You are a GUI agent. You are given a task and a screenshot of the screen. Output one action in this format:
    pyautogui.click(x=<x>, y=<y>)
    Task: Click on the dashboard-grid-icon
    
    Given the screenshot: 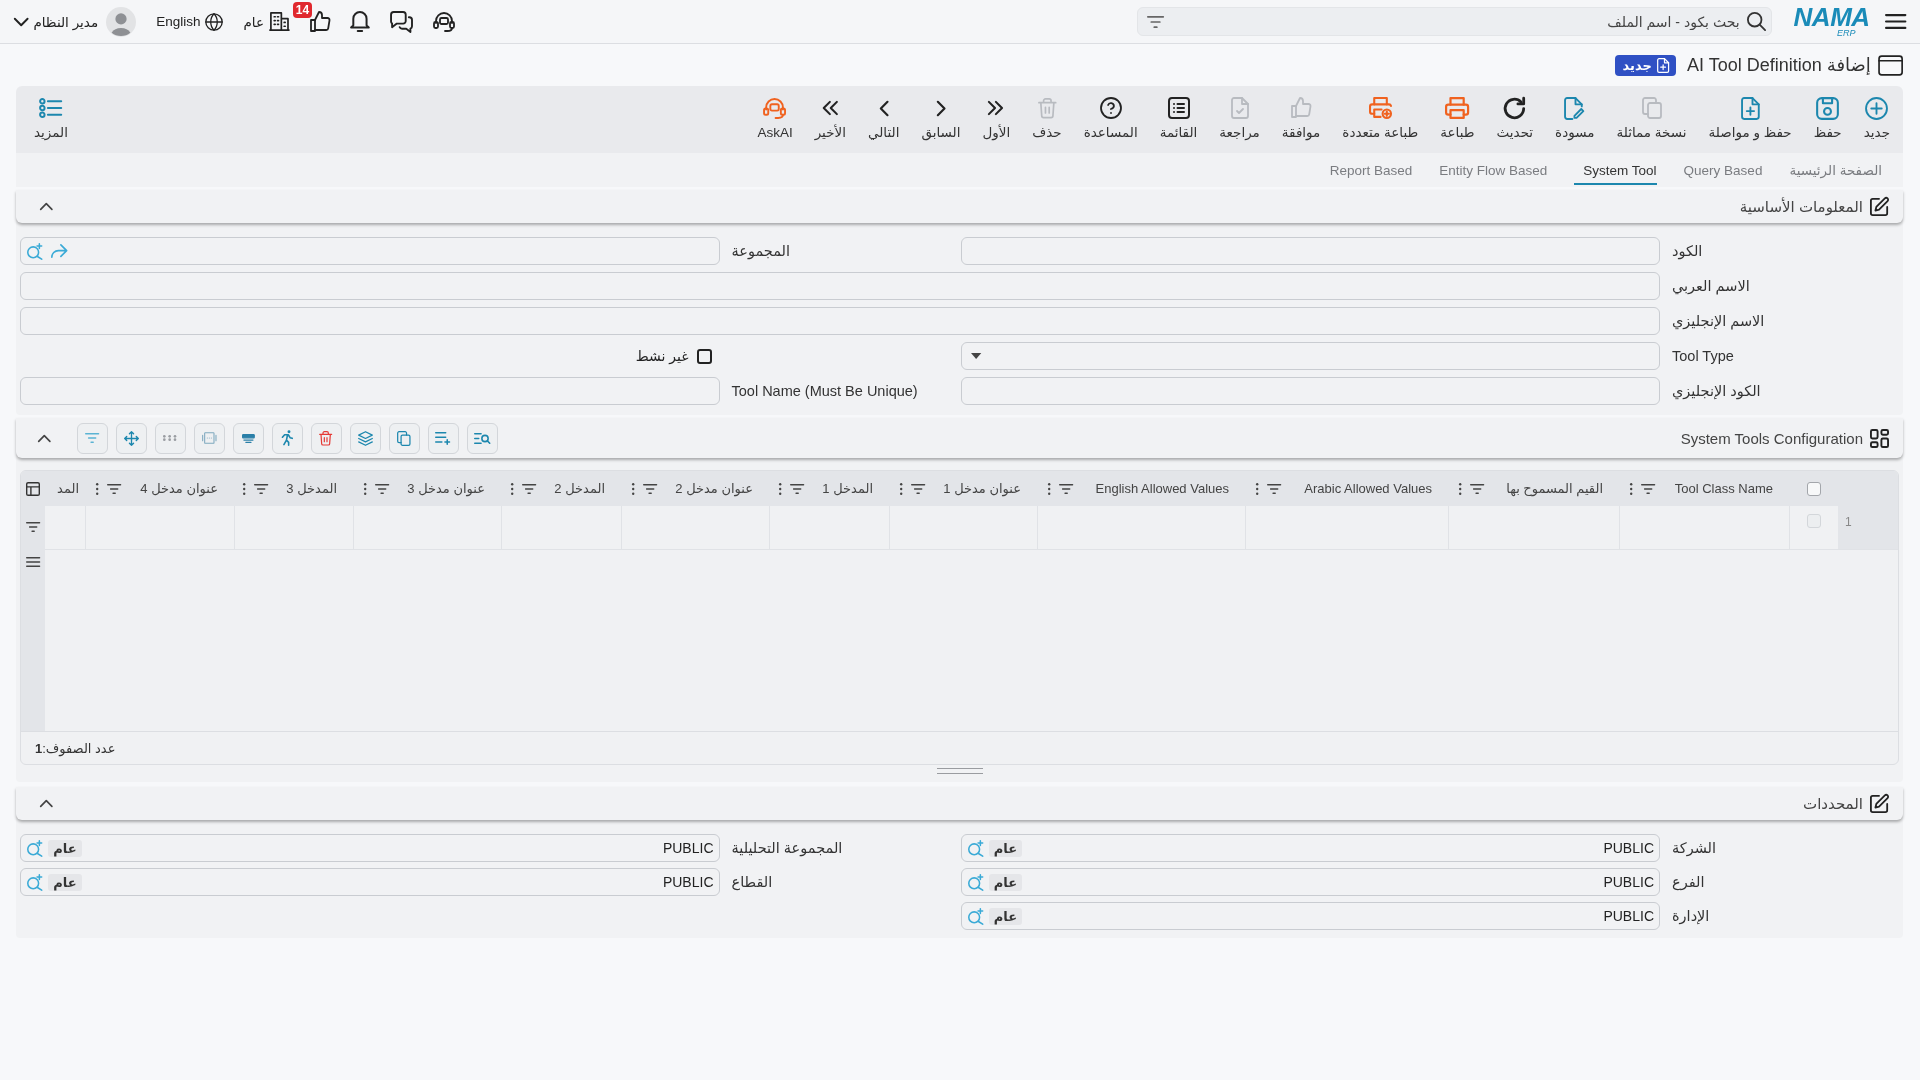 What is the action you would take?
    pyautogui.click(x=1879, y=438)
    